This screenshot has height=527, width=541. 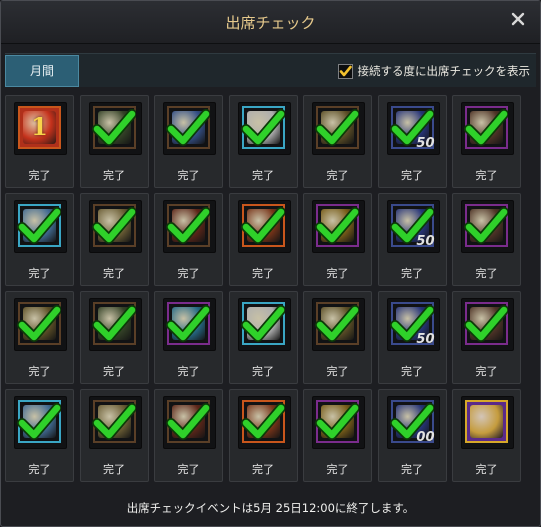 I want to click on day-3-slot: 完了, so click(x=188, y=141).